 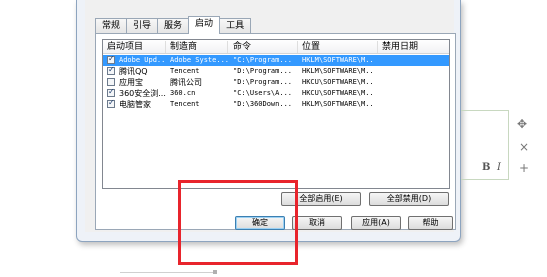 I want to click on cell-item: 腾讯QQ, so click(x=133, y=71).